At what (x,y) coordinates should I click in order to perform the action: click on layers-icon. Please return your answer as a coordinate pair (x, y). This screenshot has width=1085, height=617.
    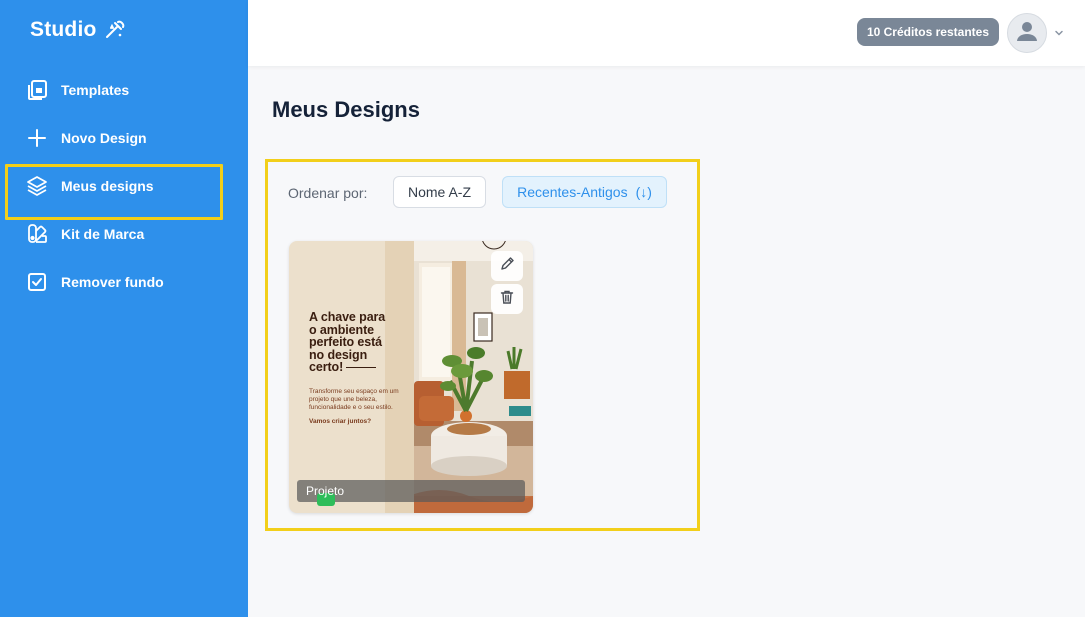
    Looking at the image, I should click on (37, 186).